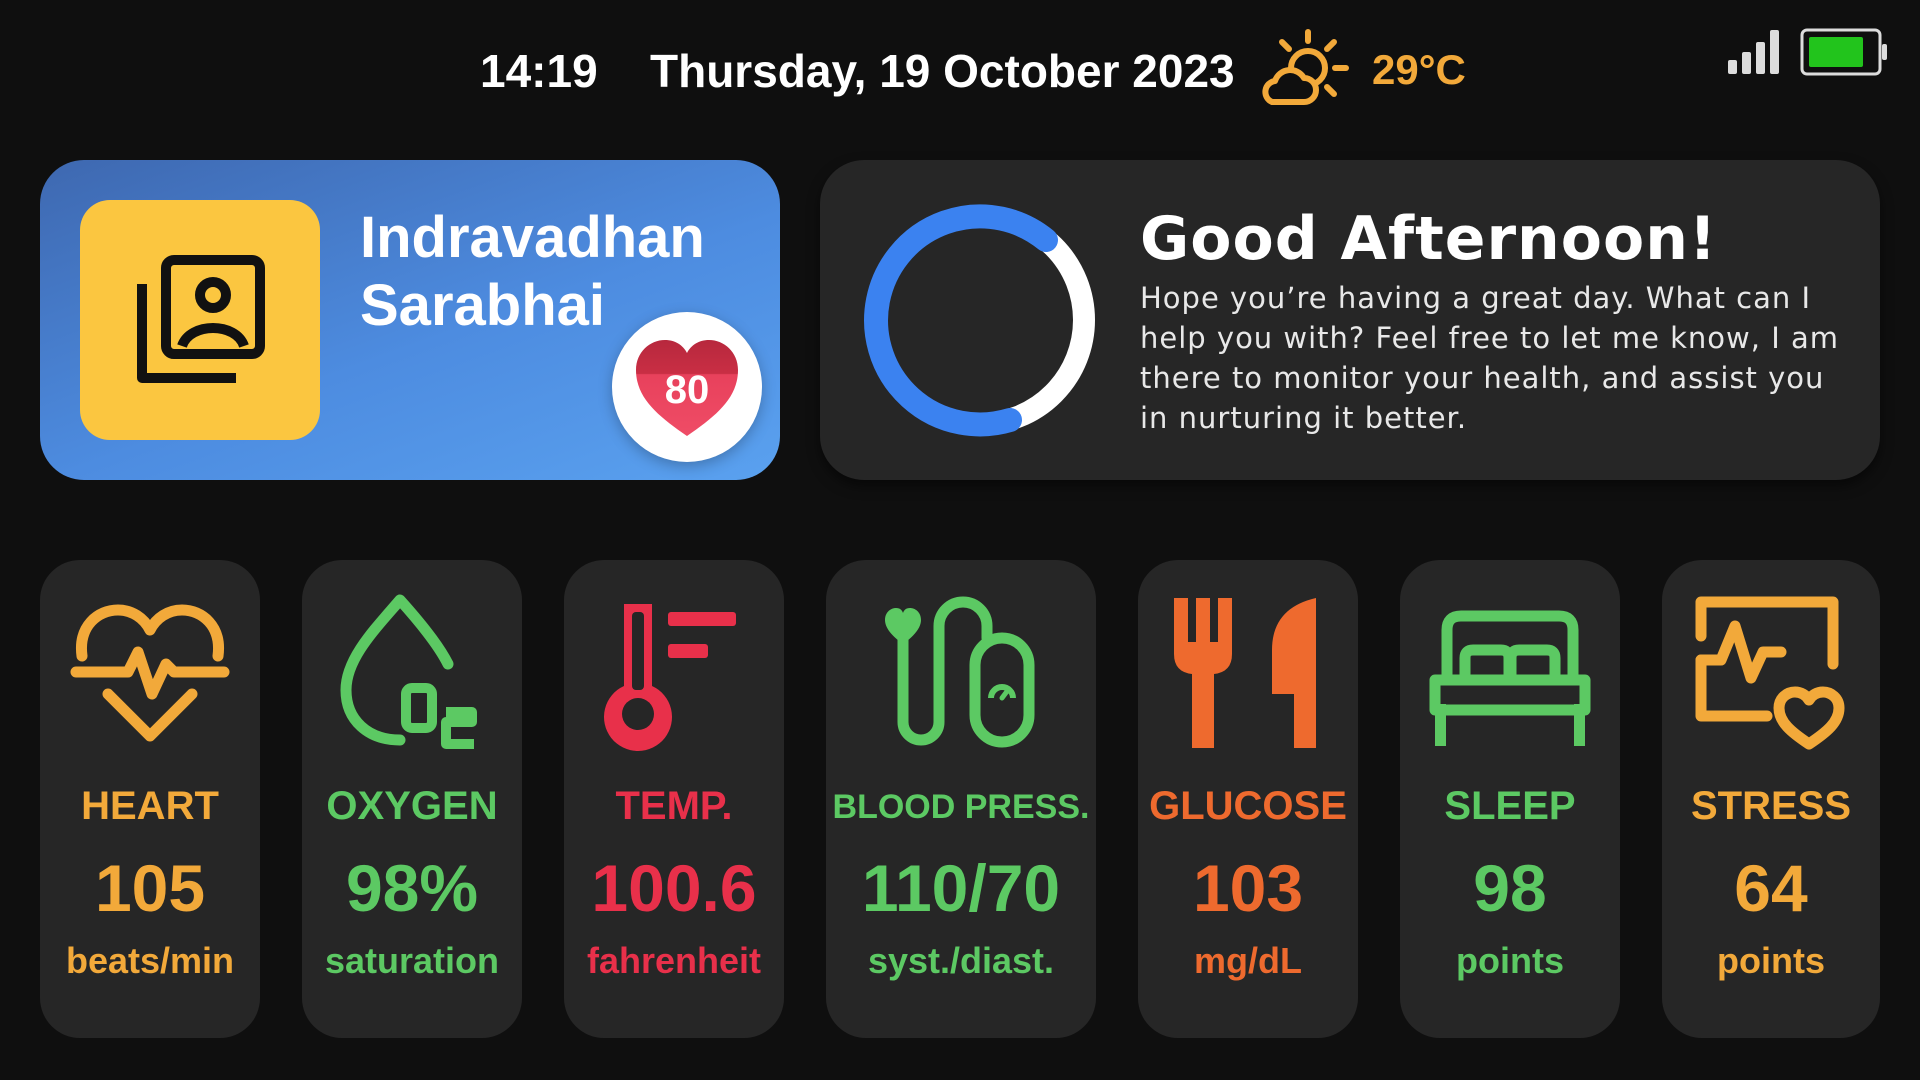 This screenshot has width=1920, height=1080. What do you see at coordinates (532, 237) in the screenshot?
I see `user-first-name: Indravadhan` at bounding box center [532, 237].